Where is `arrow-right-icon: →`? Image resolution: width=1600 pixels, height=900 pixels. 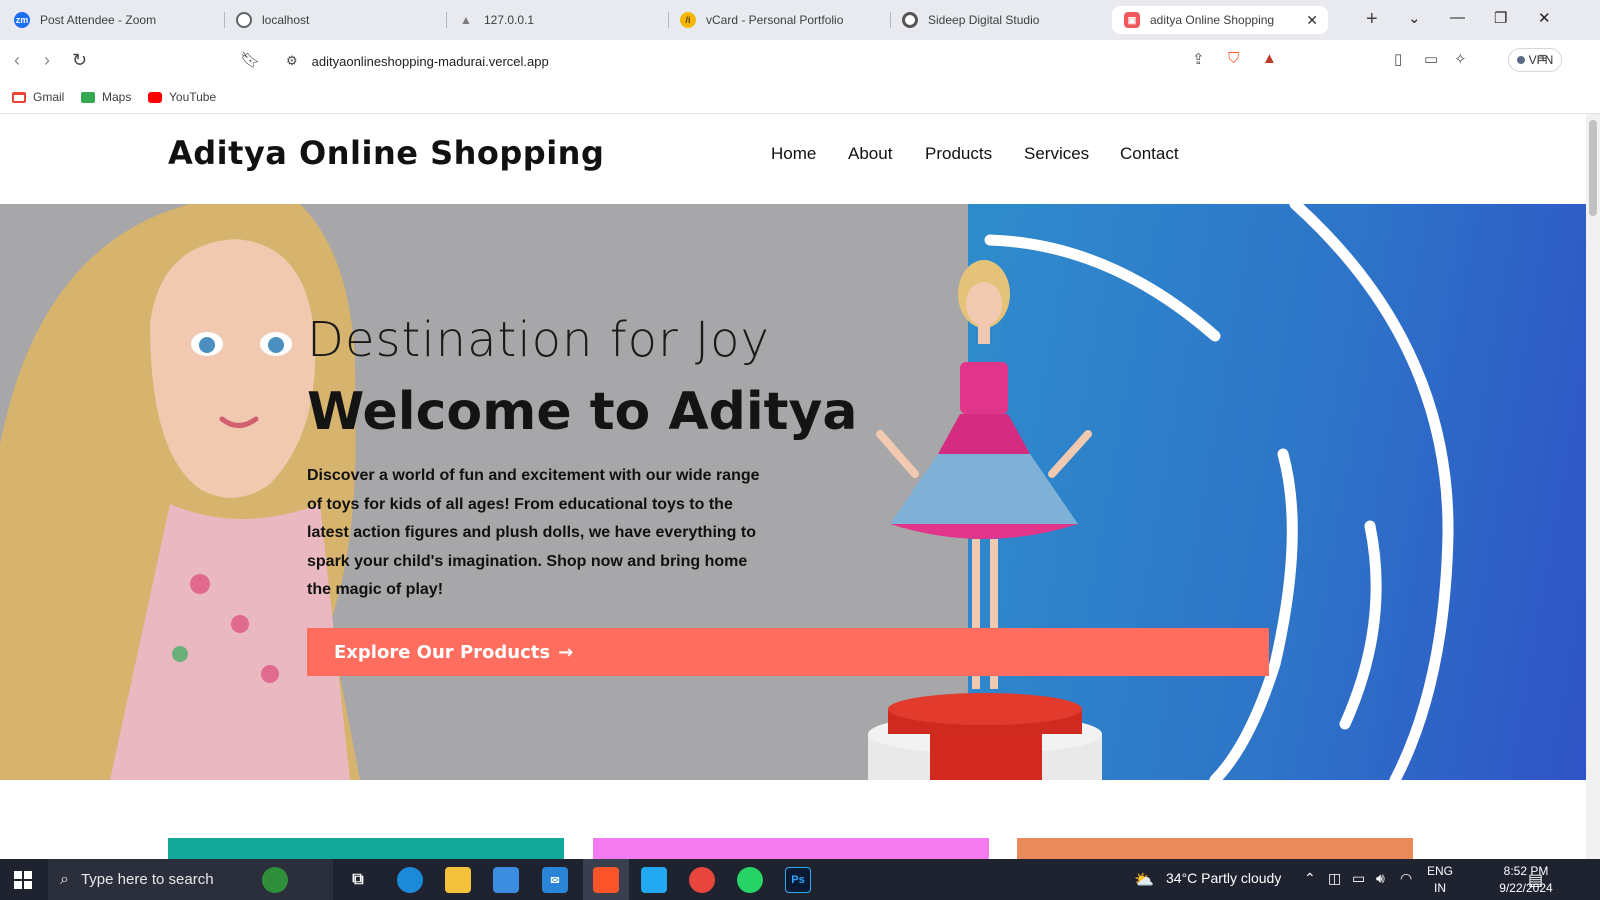 arrow-right-icon: → is located at coordinates (566, 652).